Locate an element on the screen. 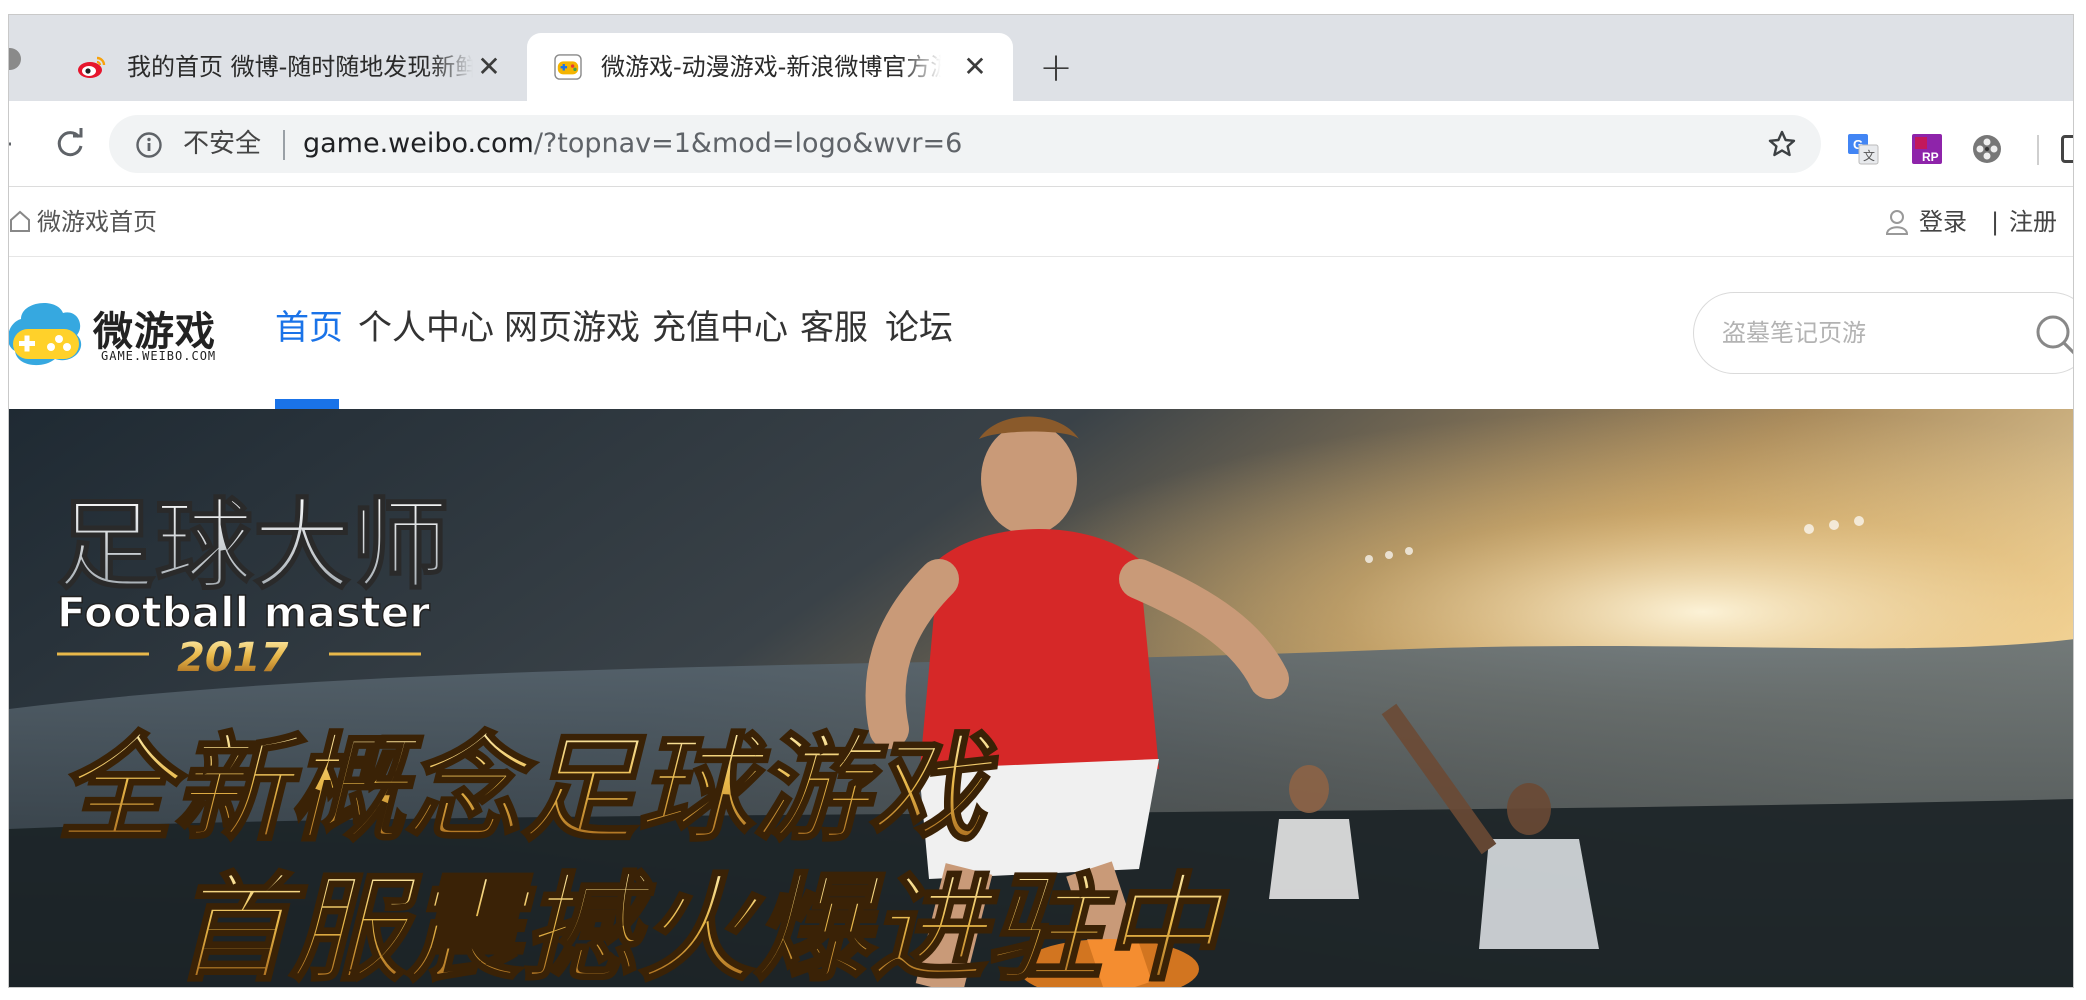 This screenshot has width=2086, height=1000. logo-text-en: GAME.WEIBO.COM is located at coordinates (159, 356).